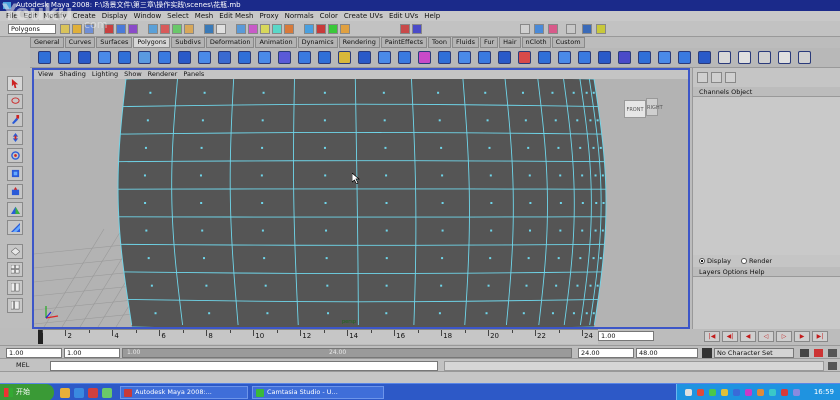 The height and width of the screenshot is (400, 840). Describe the element at coordinates (253, 29) in the screenshot. I see `snap-curve-icon` at that location.